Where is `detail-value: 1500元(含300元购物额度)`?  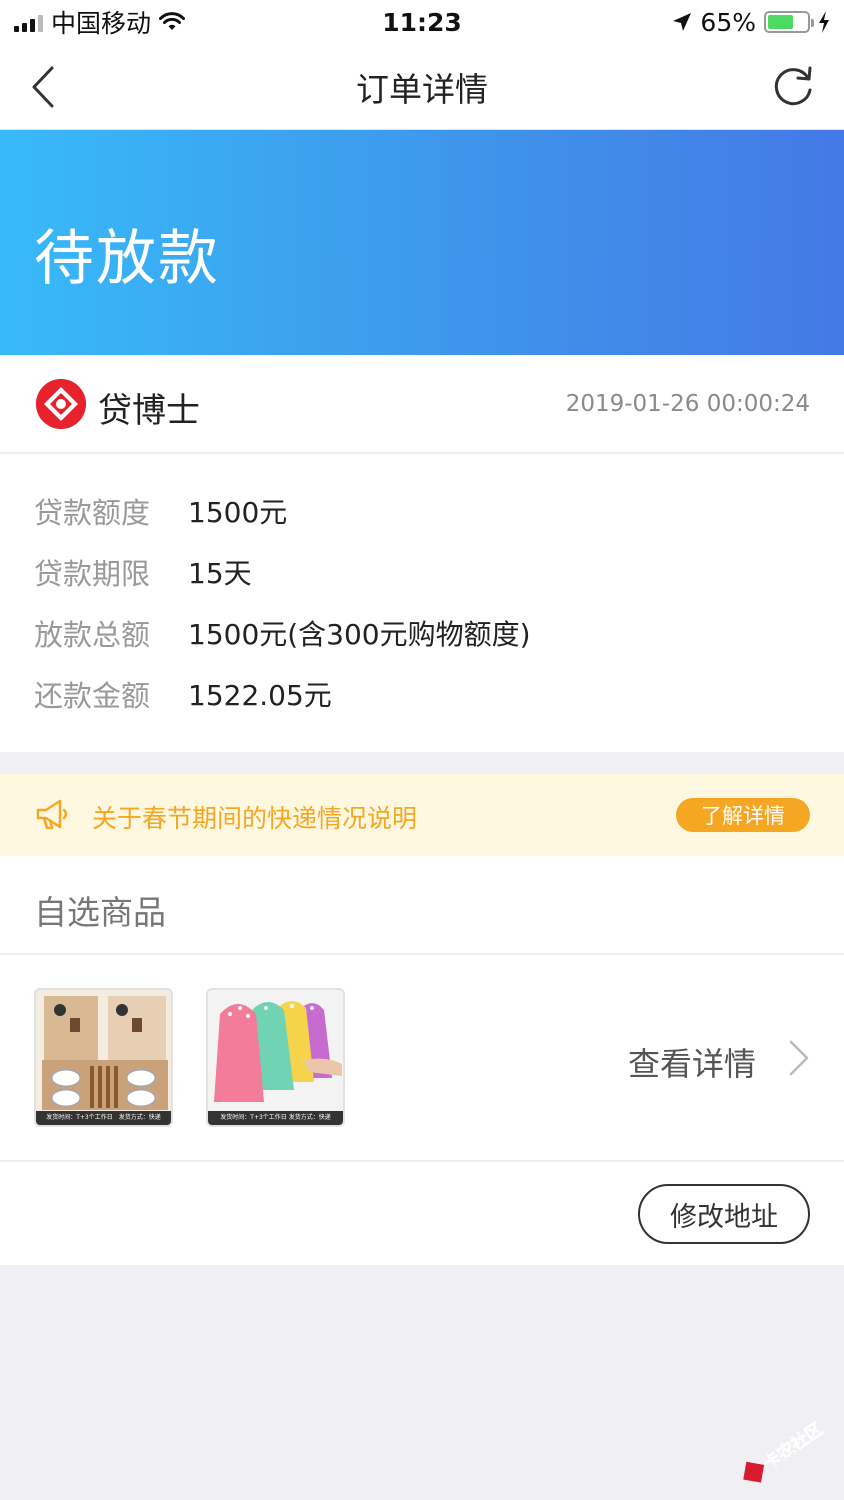 detail-value: 1500元(含300元购物额度) is located at coordinates (359, 634).